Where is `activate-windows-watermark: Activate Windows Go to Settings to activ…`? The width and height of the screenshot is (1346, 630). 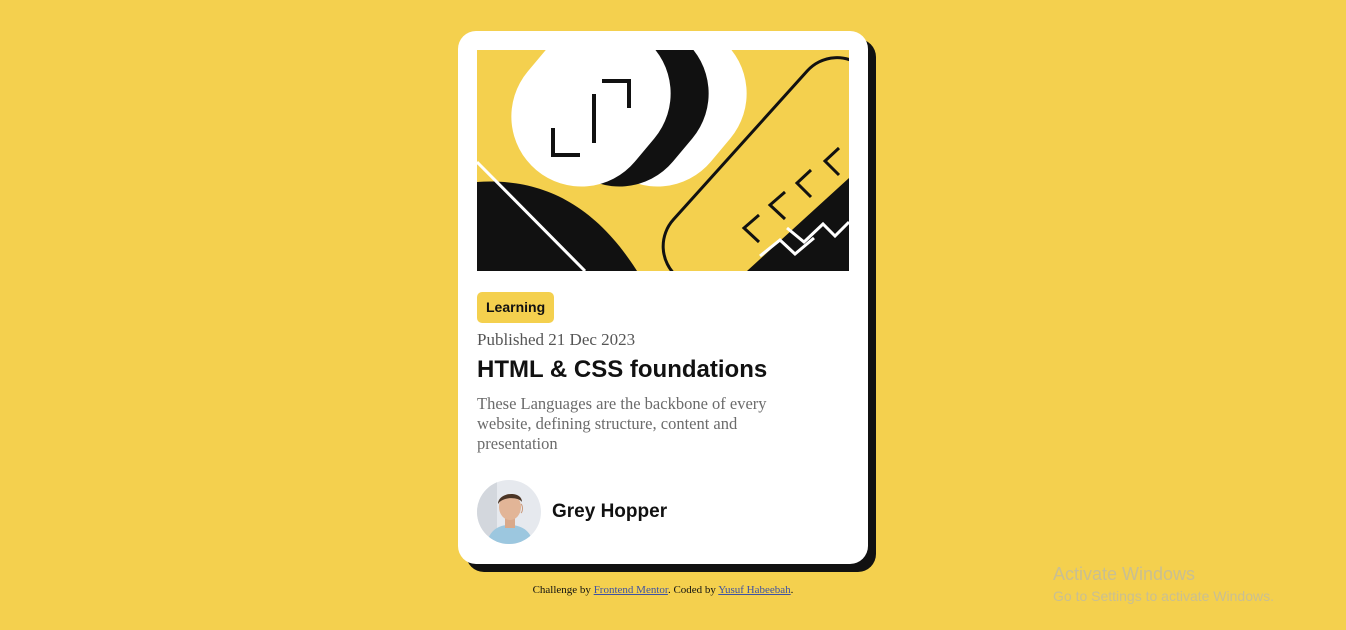 activate-windows-watermark: Activate Windows Go to Settings to activ… is located at coordinates (1163, 584).